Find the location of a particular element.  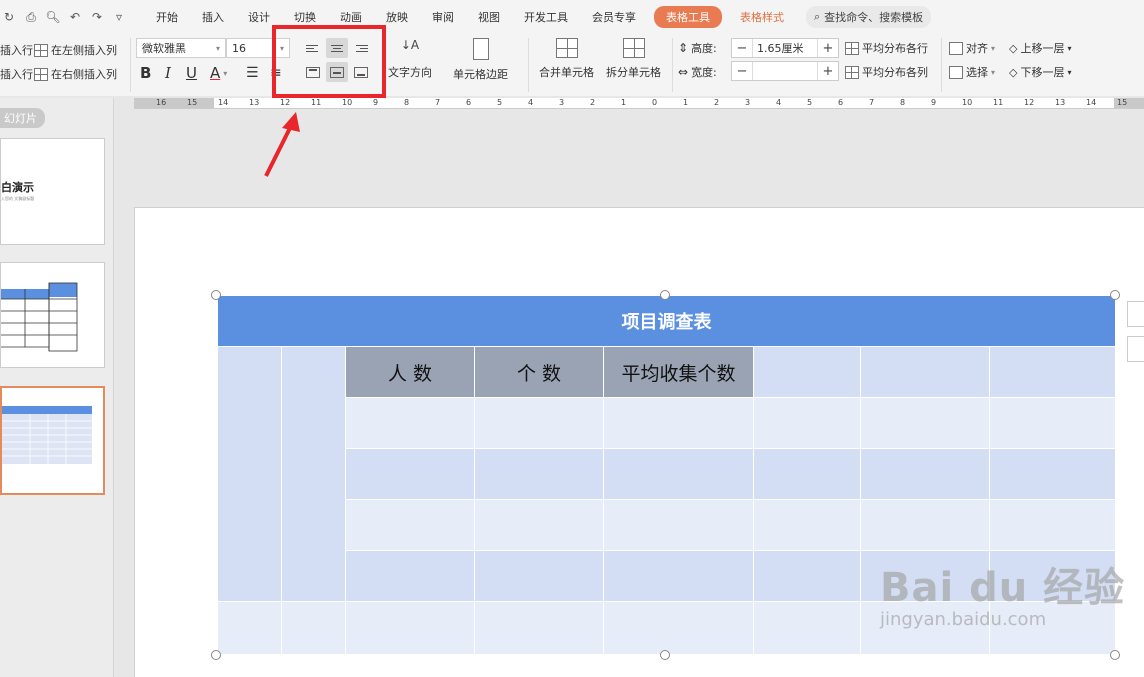

insert-col-left-button: 在左侧插入列 is located at coordinates (75, 50).